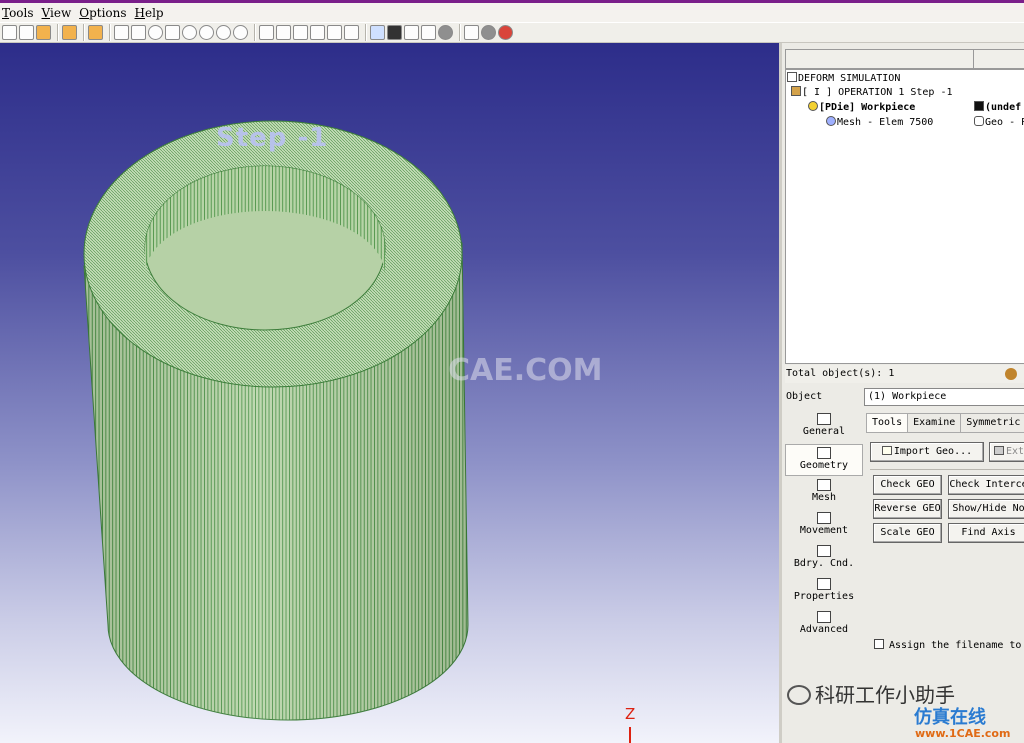 The height and width of the screenshot is (743, 1024). I want to click on mesh-gen-icon, so click(394, 32).